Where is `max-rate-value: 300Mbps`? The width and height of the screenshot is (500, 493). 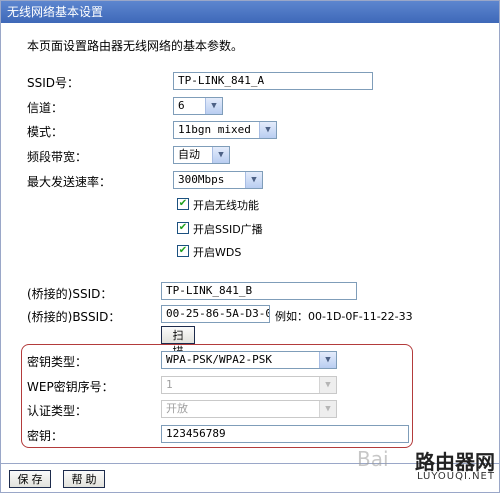
max-rate-value: 300Mbps is located at coordinates (201, 179).